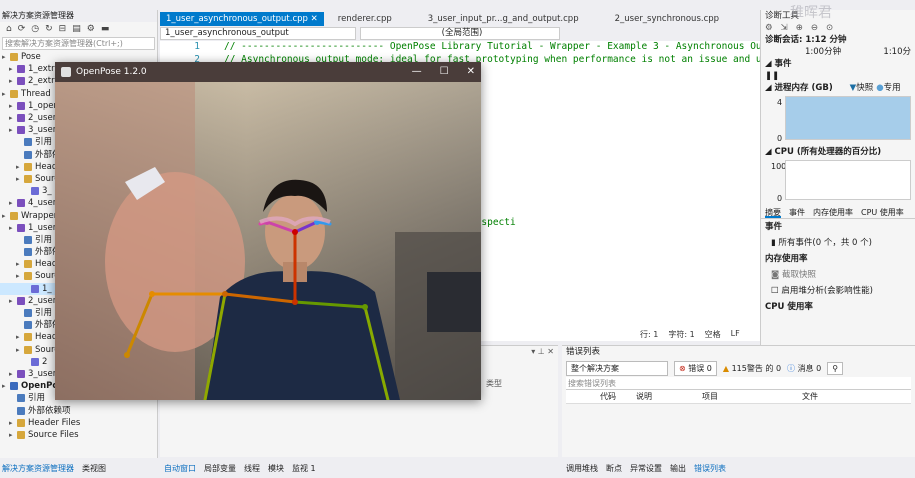 The height and width of the screenshot is (478, 915). What do you see at coordinates (784, 28) in the screenshot?
I see `export-icon: ⇲` at bounding box center [784, 28].